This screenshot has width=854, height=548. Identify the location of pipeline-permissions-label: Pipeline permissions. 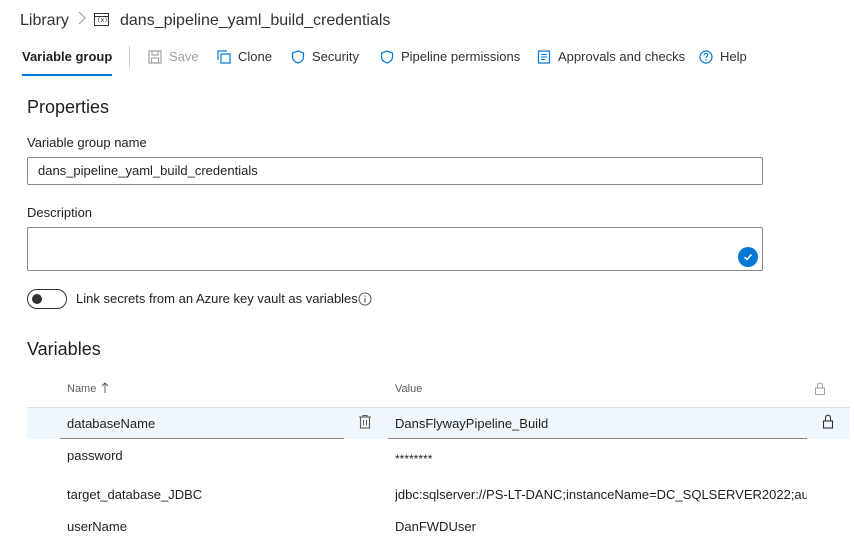
(461, 56).